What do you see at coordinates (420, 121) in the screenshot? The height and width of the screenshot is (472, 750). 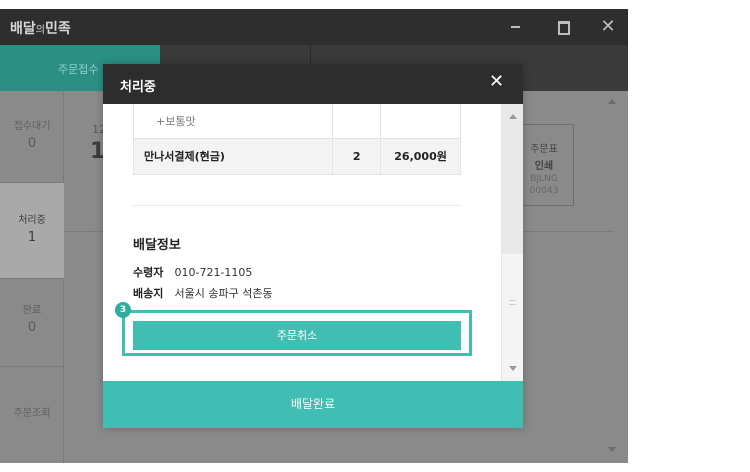 I see `item-price` at bounding box center [420, 121].